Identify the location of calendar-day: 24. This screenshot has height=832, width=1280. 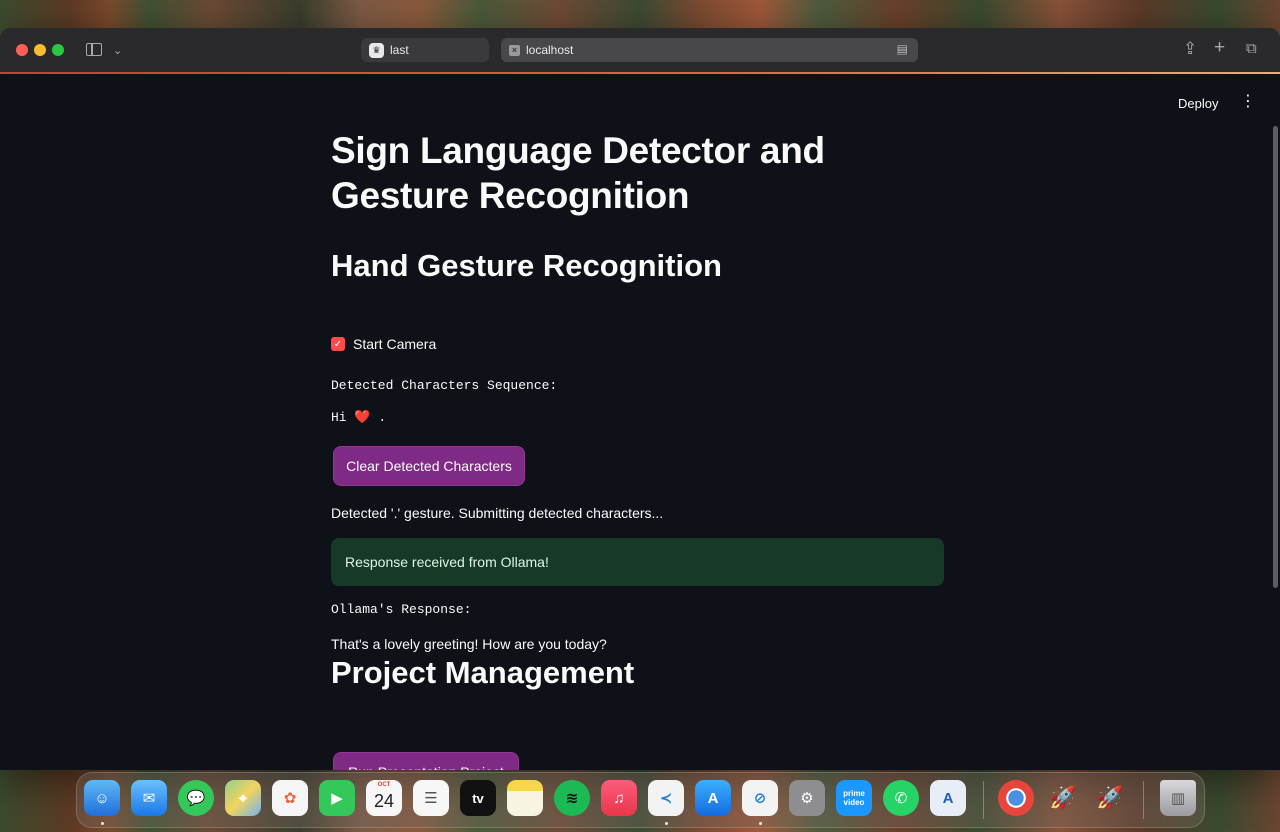
(384, 801).